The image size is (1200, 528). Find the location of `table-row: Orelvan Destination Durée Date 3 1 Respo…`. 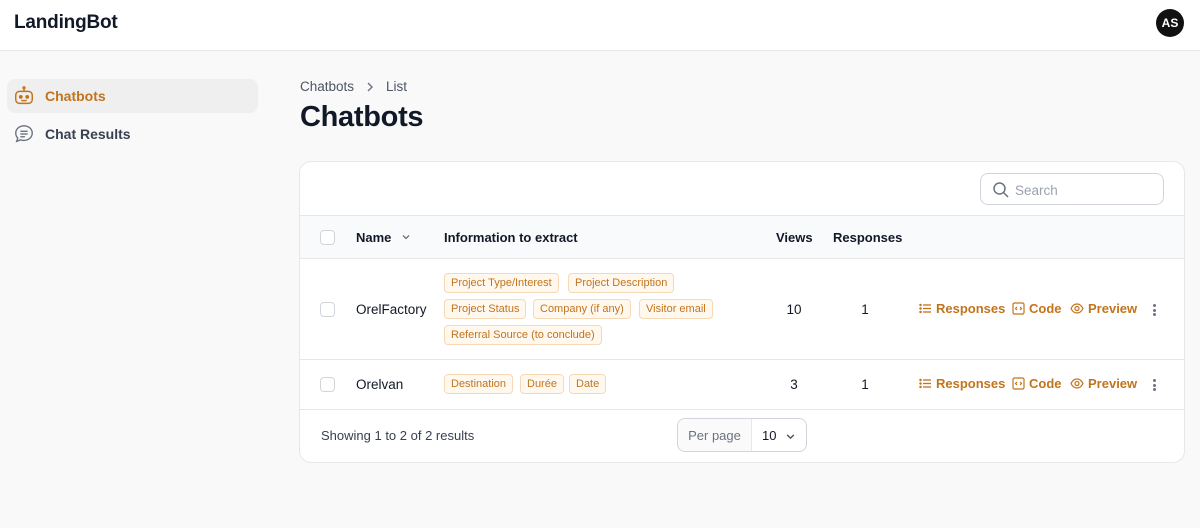

table-row: Orelvan Destination Durée Date 3 1 Respo… is located at coordinates (742, 385).